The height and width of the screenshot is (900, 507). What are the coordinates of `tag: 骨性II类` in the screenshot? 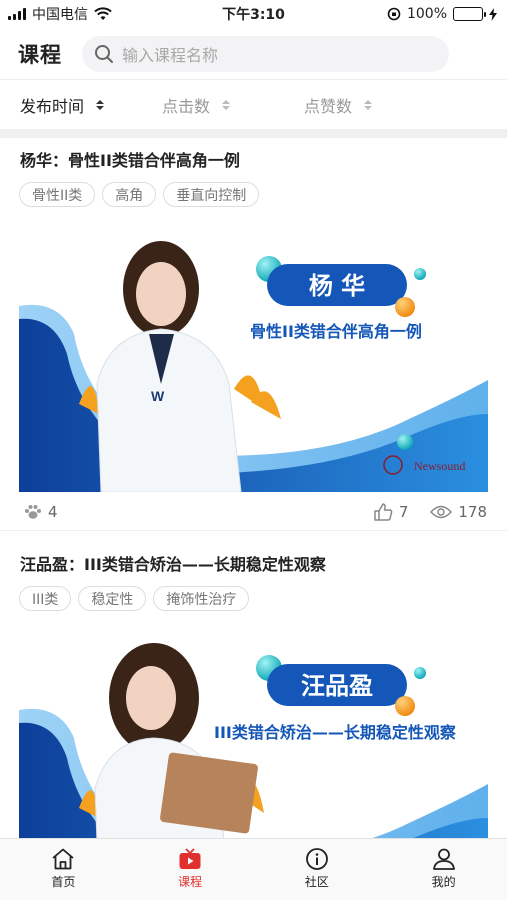 It's located at (57, 194).